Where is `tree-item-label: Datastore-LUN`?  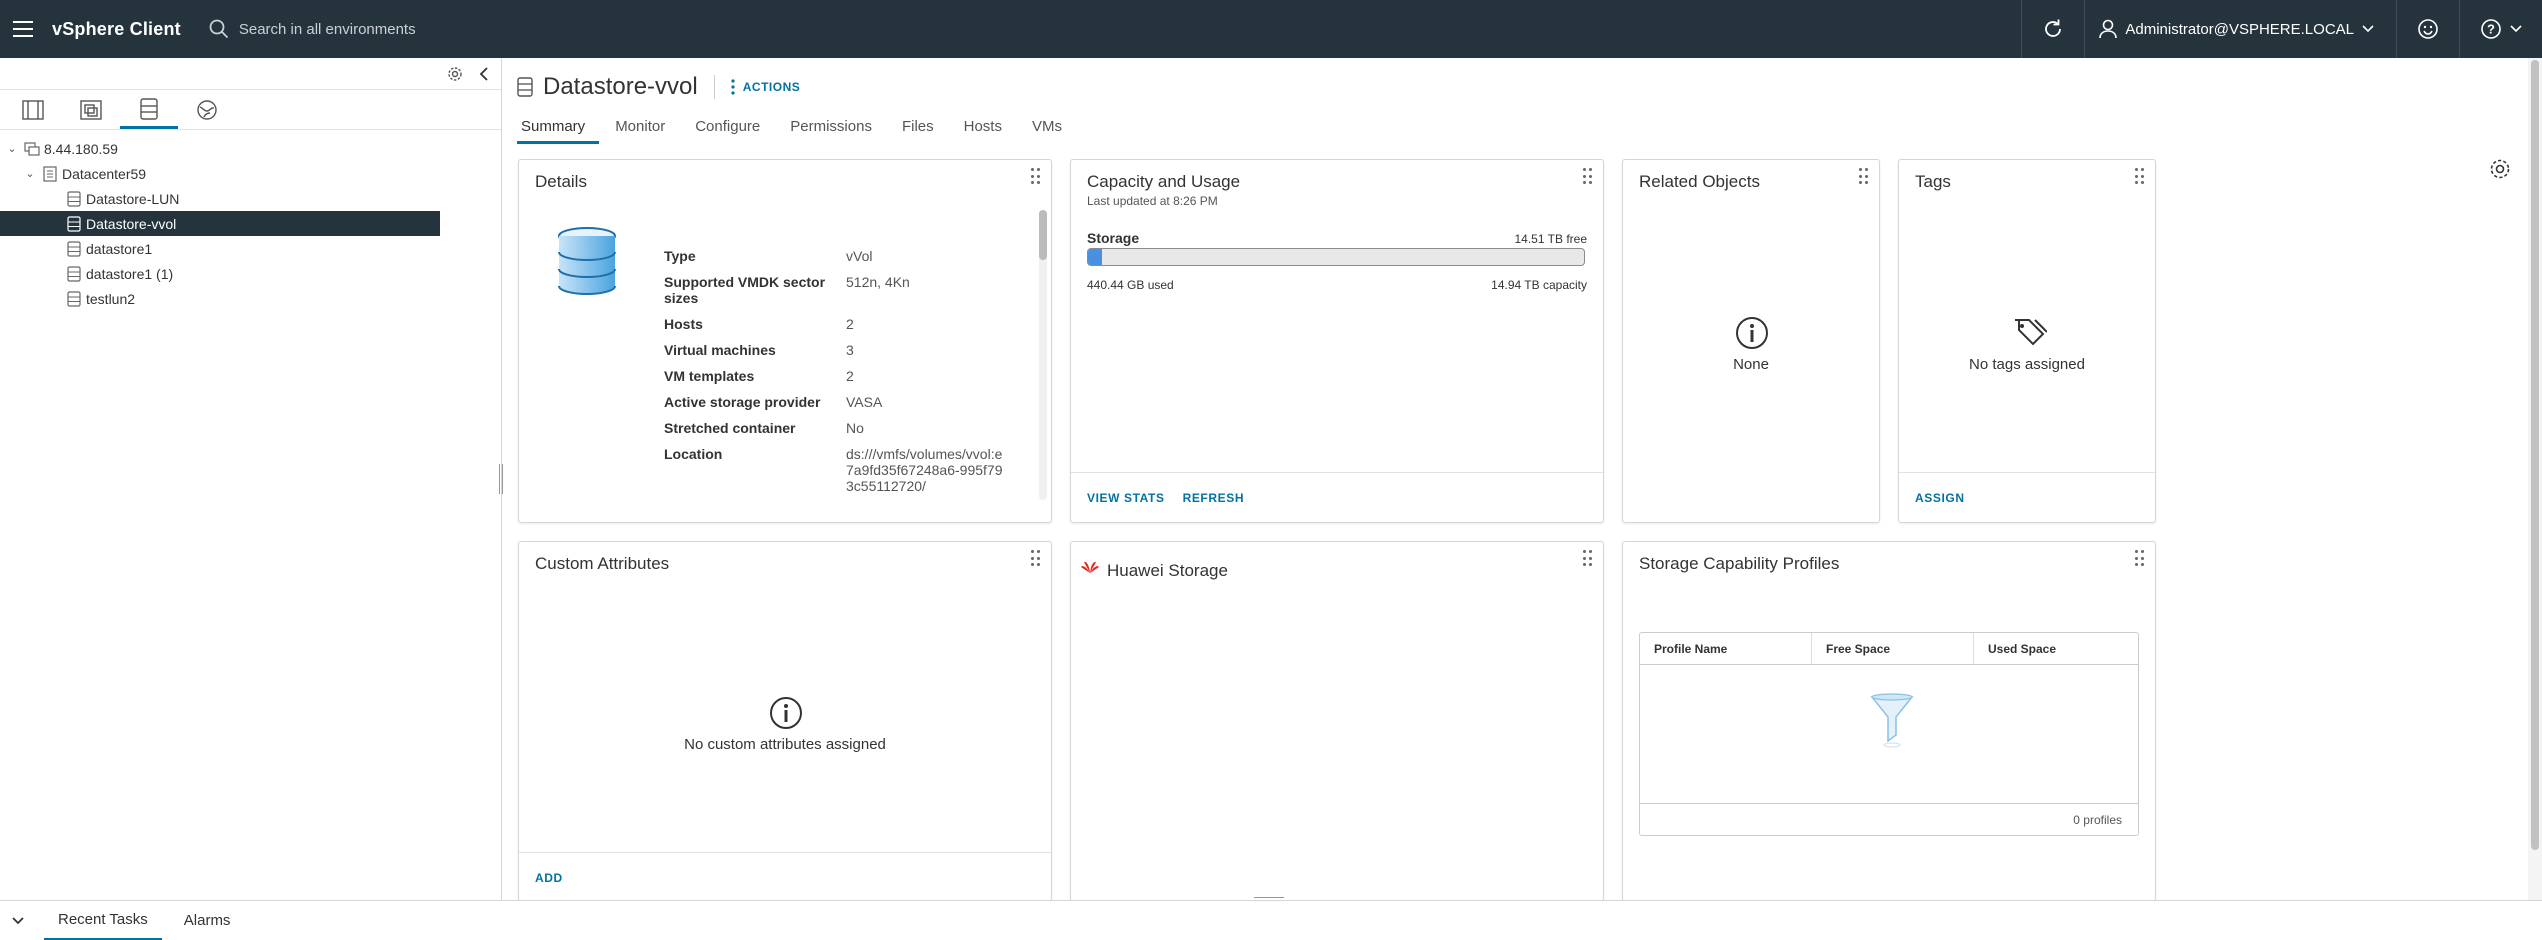
tree-item-label: Datastore-LUN is located at coordinates (133, 198).